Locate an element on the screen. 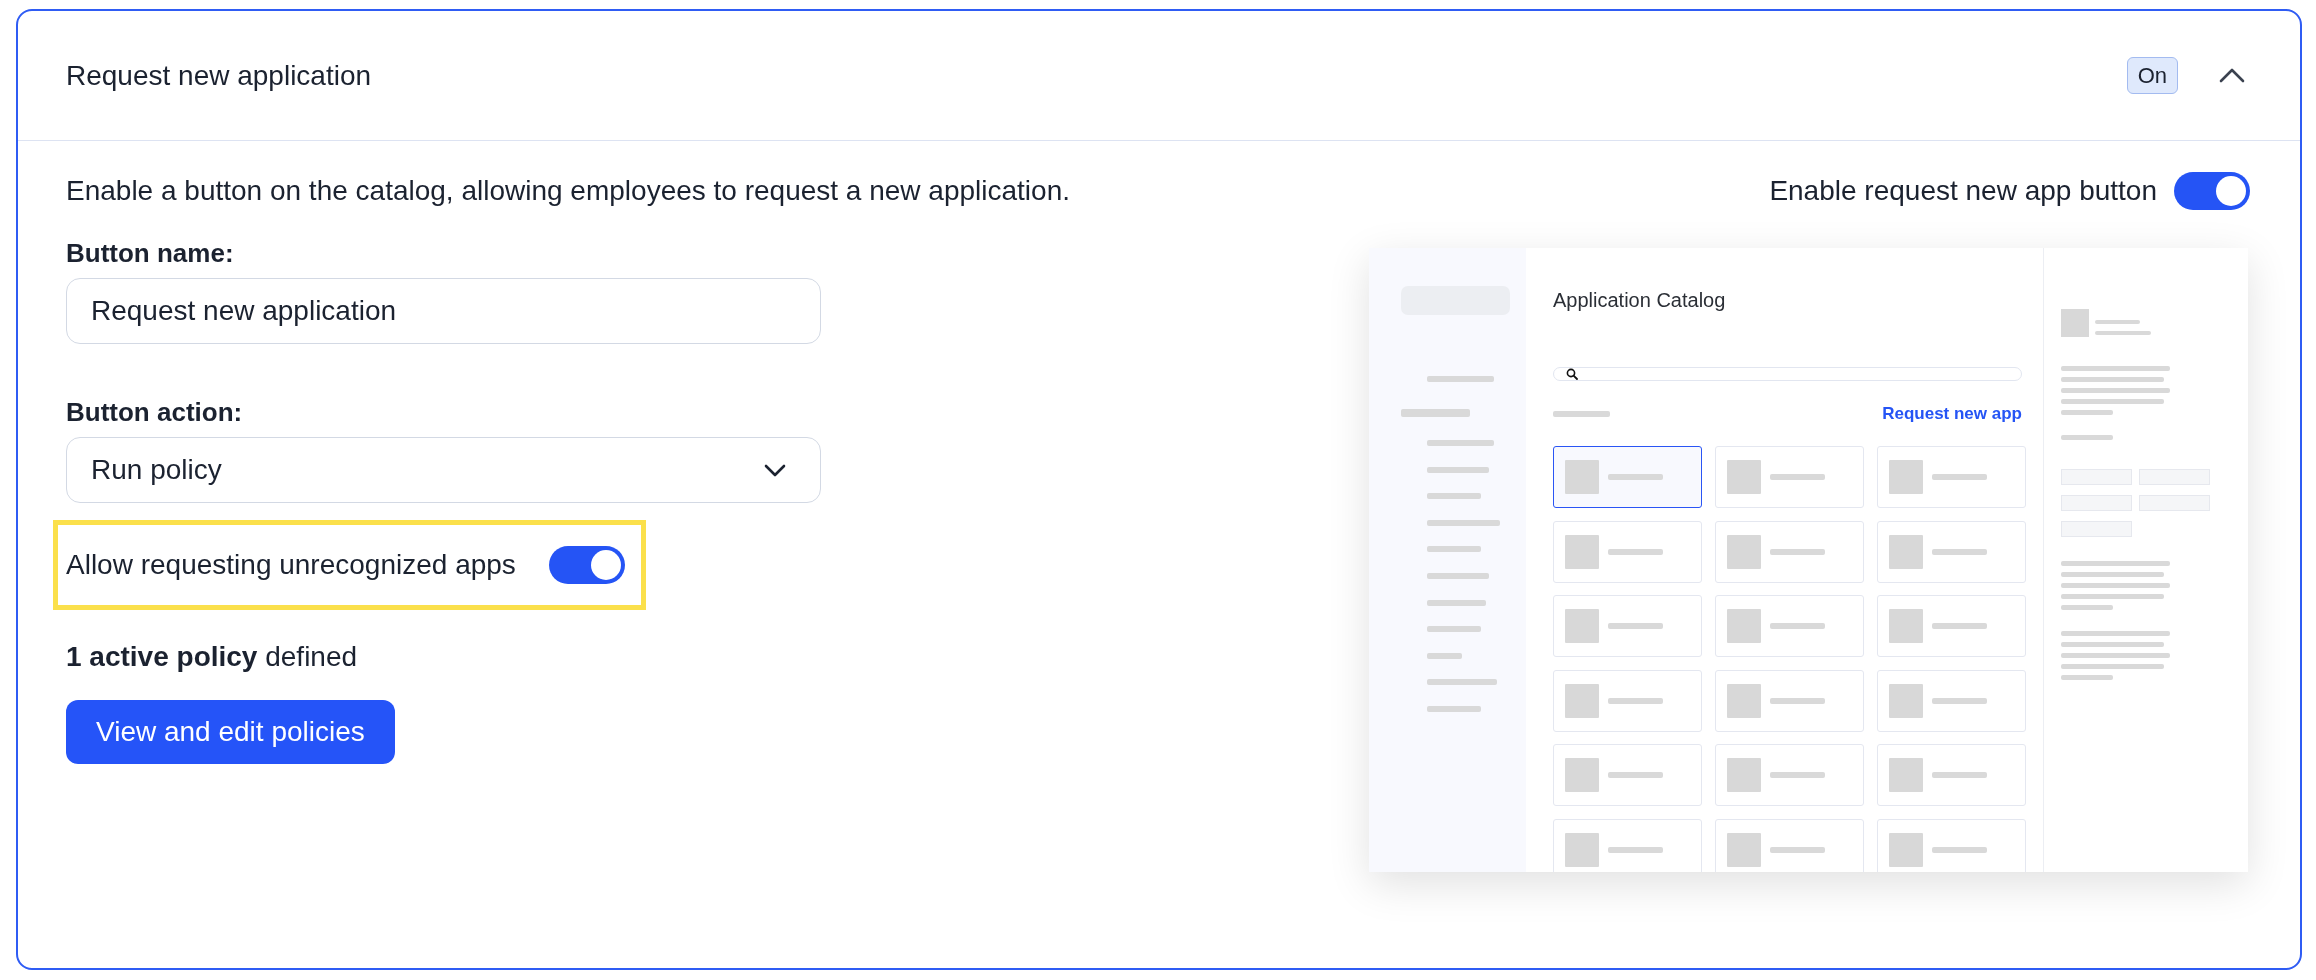 The image size is (2316, 980). status-badge: On is located at coordinates (2152, 75).